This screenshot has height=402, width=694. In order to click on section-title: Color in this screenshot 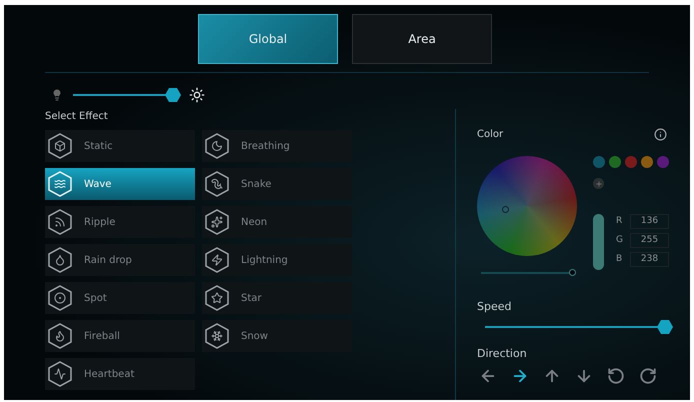, I will do `click(490, 135)`.